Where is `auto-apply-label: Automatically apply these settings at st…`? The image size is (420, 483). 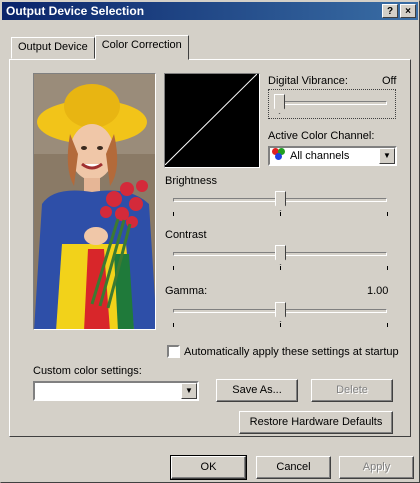 auto-apply-label: Automatically apply these settings at st… is located at coordinates (291, 352).